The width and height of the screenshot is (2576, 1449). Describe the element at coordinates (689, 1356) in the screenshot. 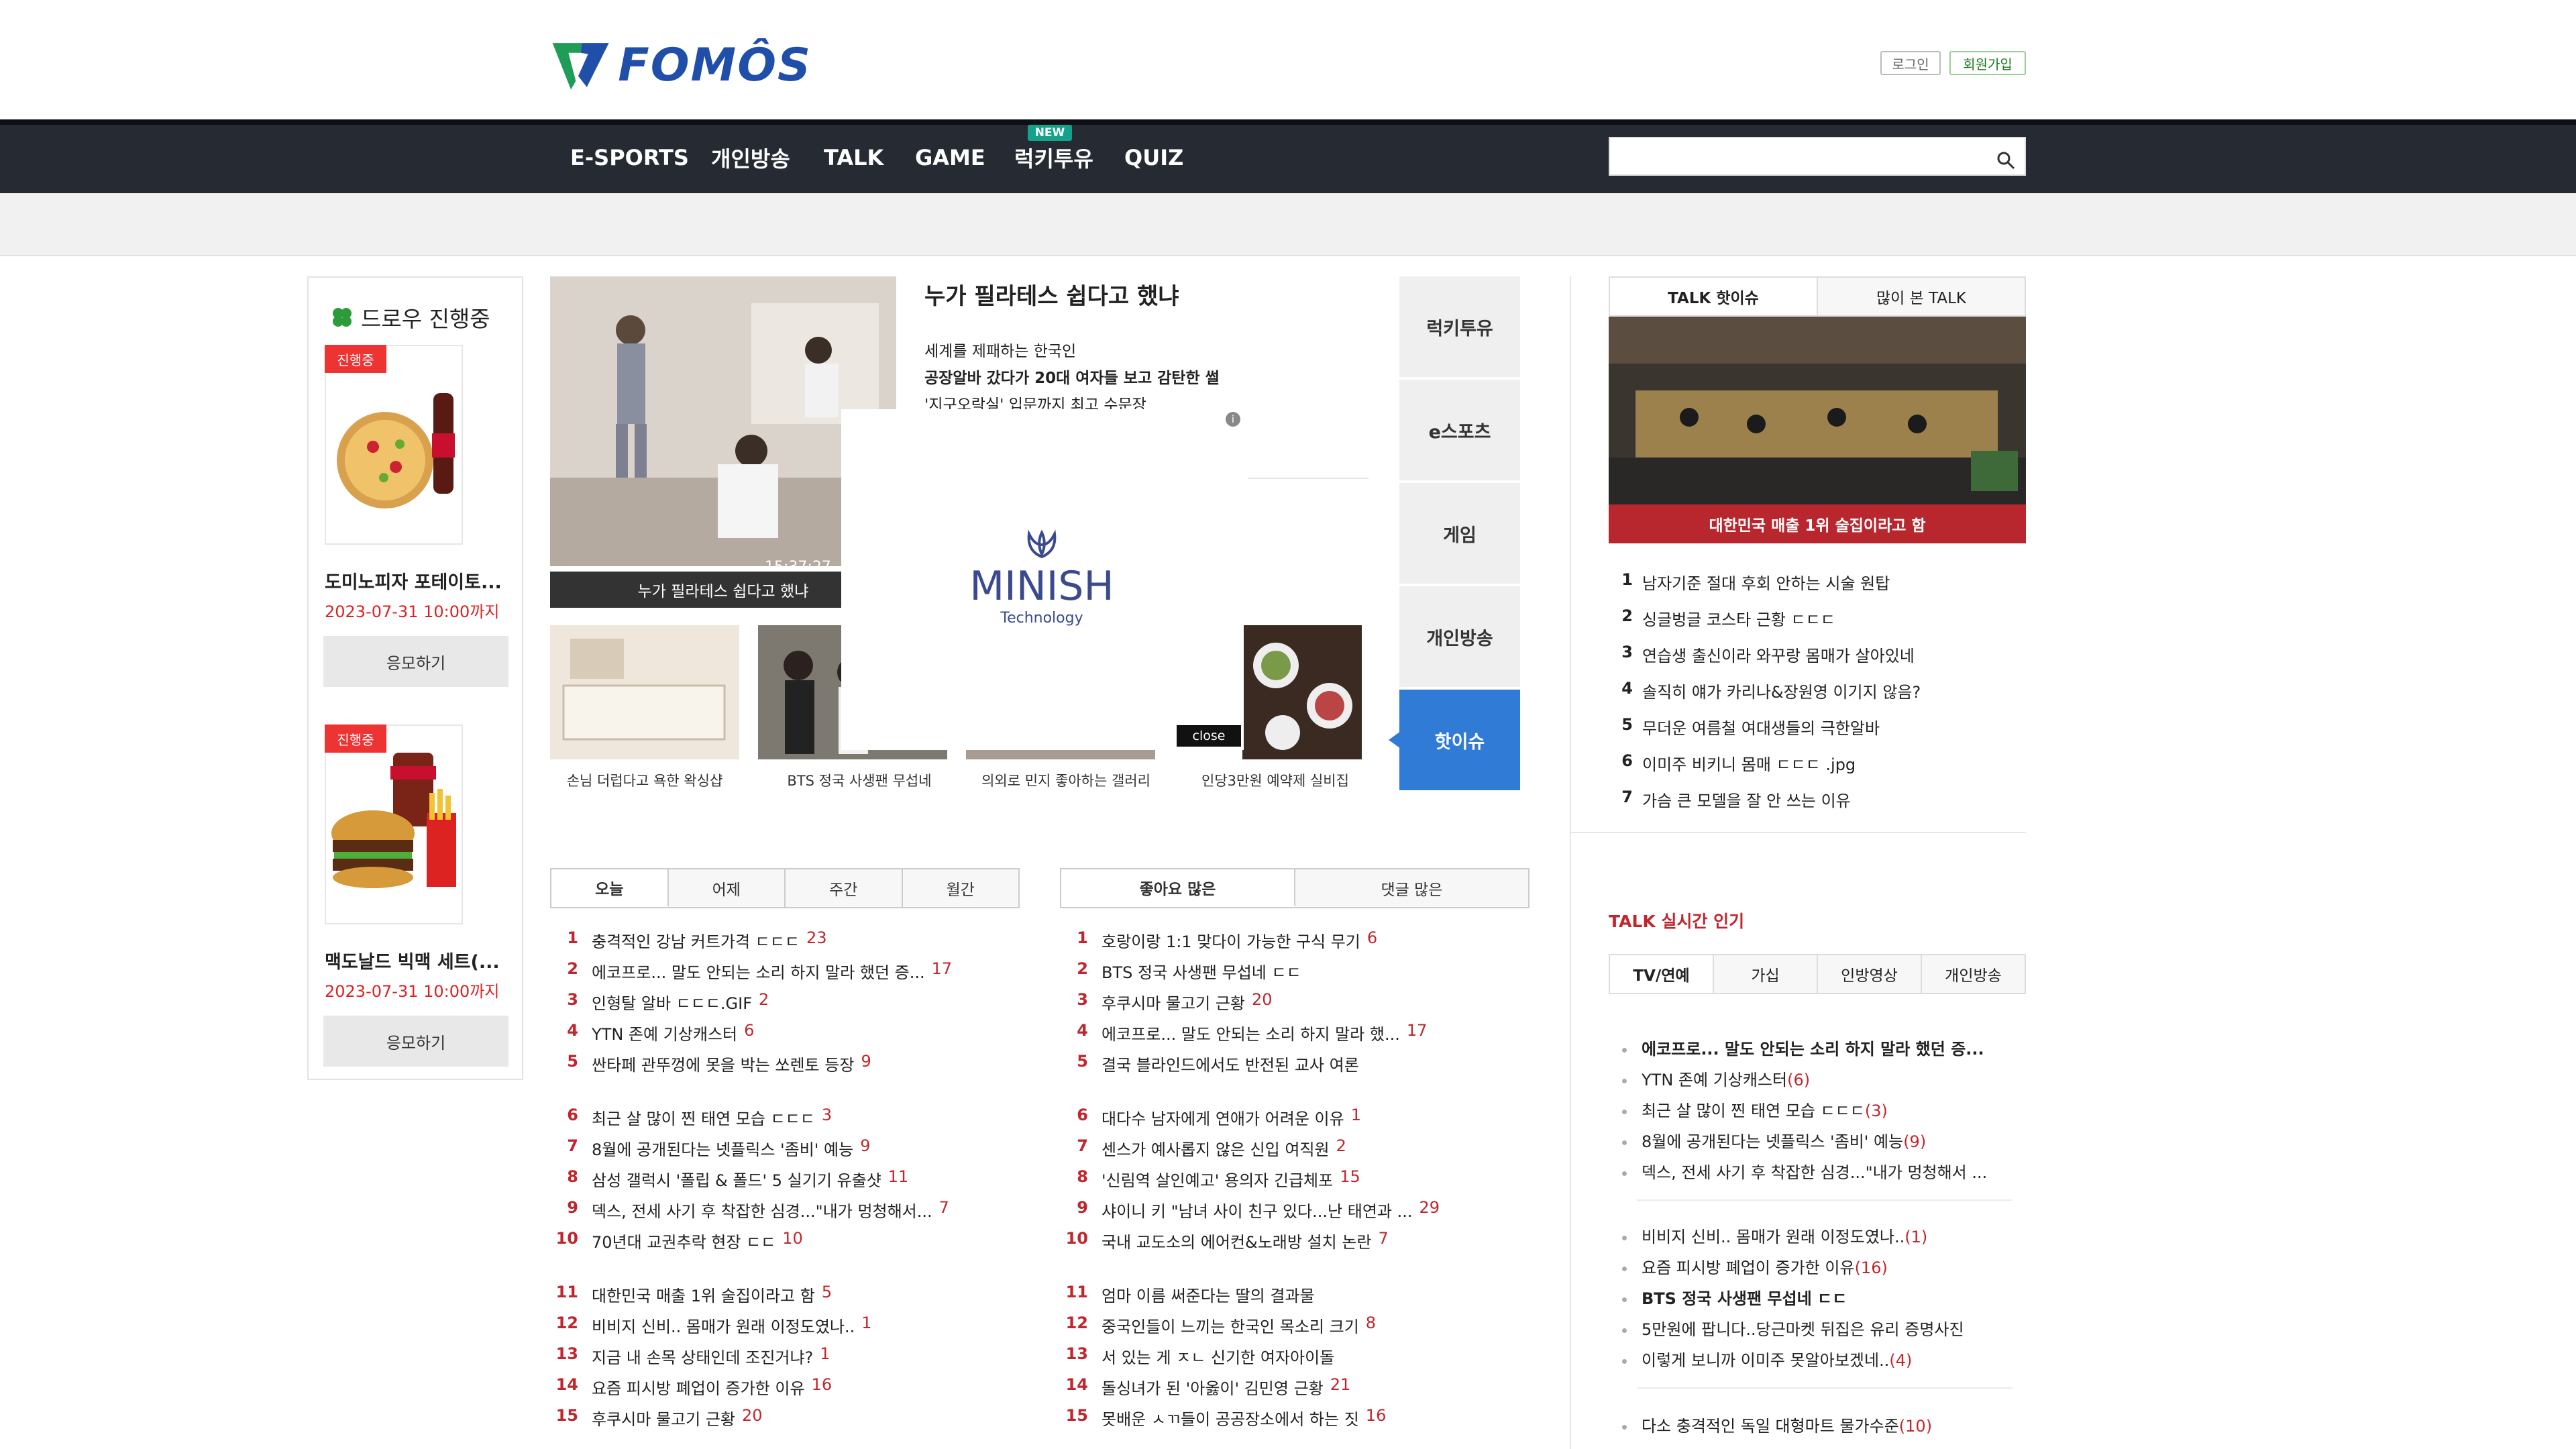

I see `rank-row: 13 지금 내 손목 상태인데 조진거냐? 1` at that location.